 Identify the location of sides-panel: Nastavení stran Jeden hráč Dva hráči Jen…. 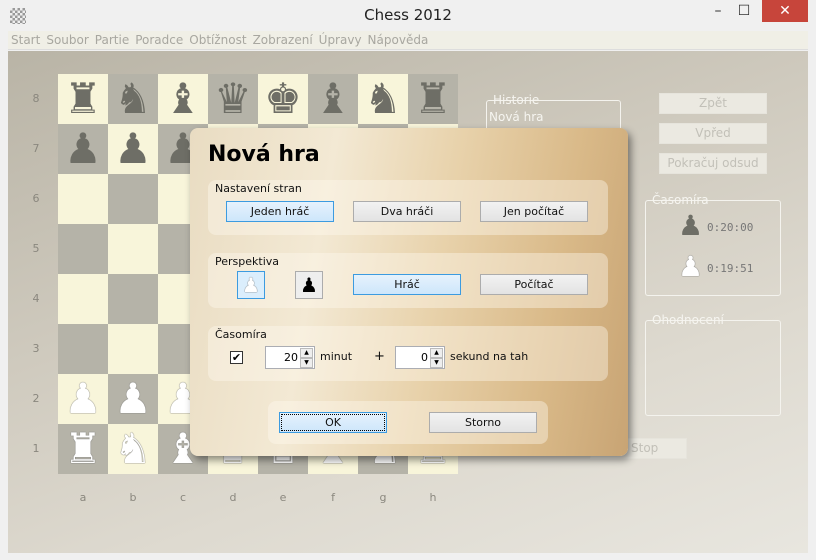
(408, 207).